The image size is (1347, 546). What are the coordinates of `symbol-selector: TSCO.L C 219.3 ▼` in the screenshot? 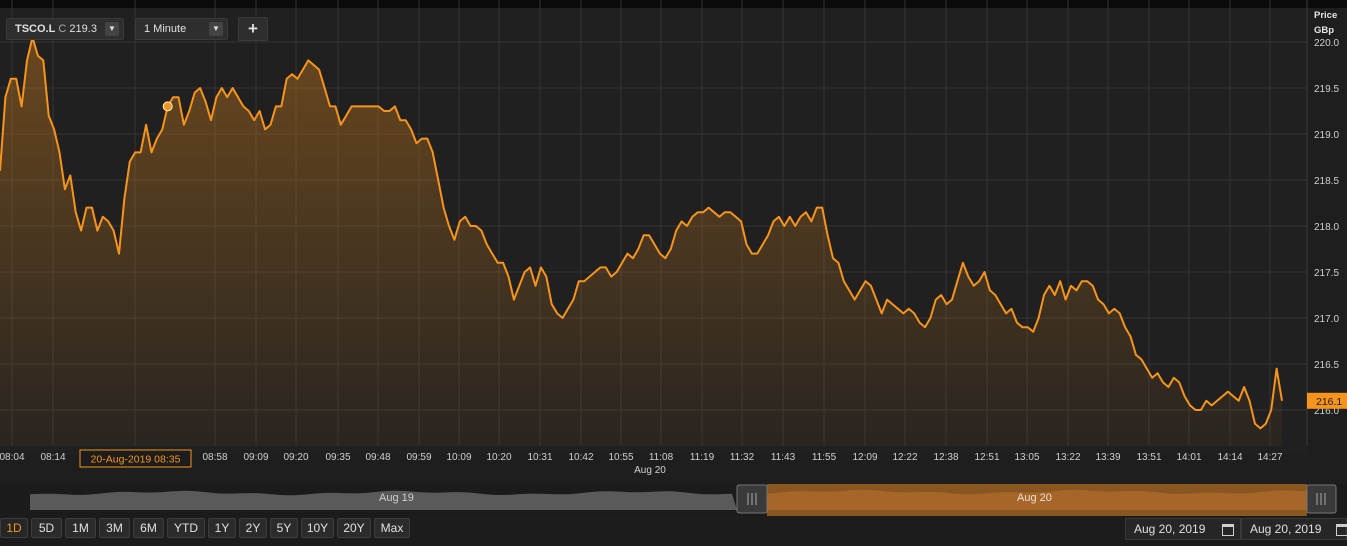 It's located at (65, 29).